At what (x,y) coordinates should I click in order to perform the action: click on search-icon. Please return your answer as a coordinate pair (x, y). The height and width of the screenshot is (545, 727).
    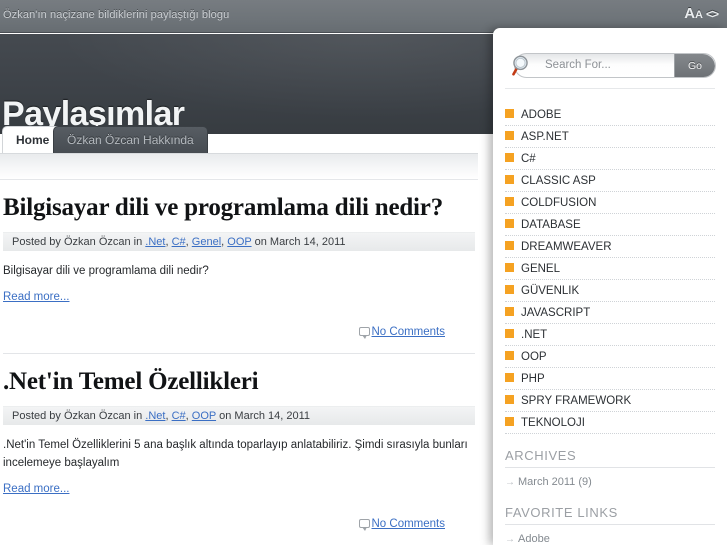
    Looking at the image, I should click on (520, 65).